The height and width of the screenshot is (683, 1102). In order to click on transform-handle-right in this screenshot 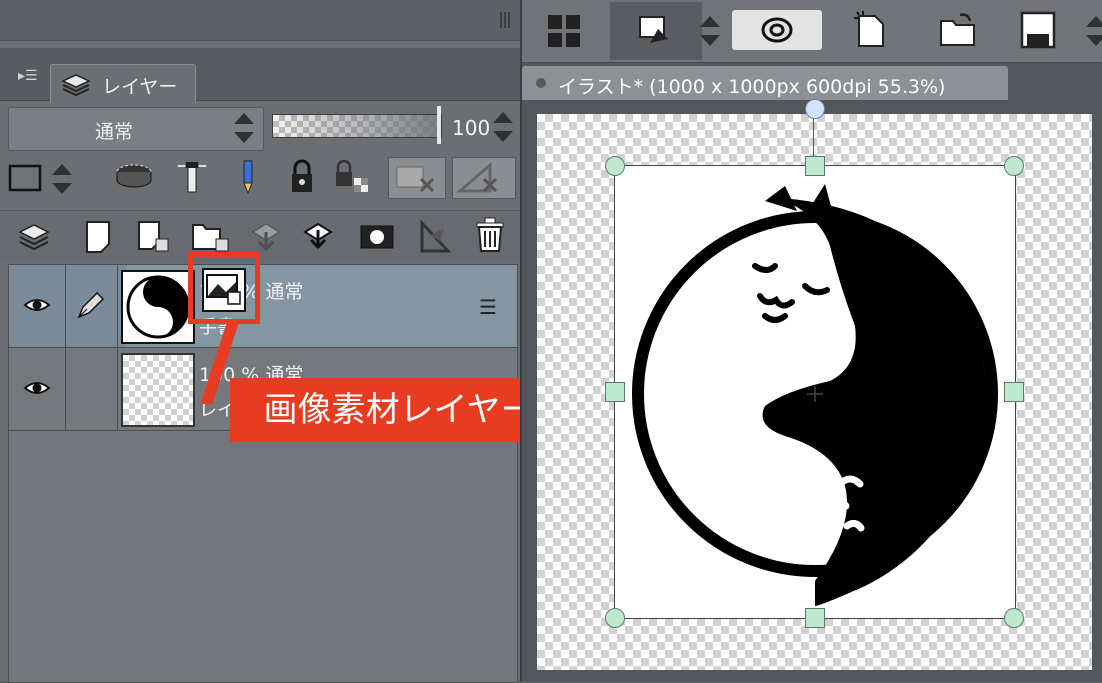, I will do `click(1014, 392)`.